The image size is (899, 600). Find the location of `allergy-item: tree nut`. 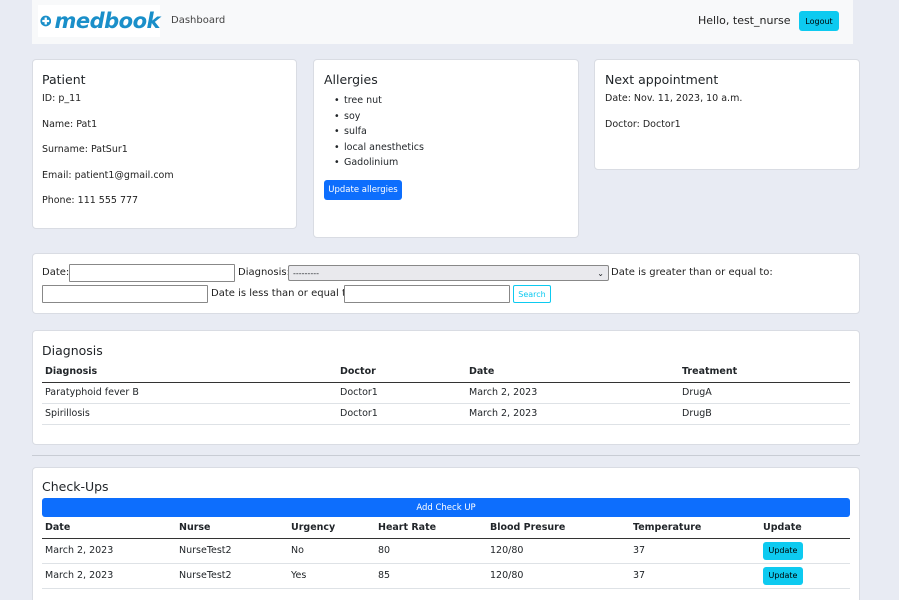

allergy-item: tree nut is located at coordinates (379, 101).